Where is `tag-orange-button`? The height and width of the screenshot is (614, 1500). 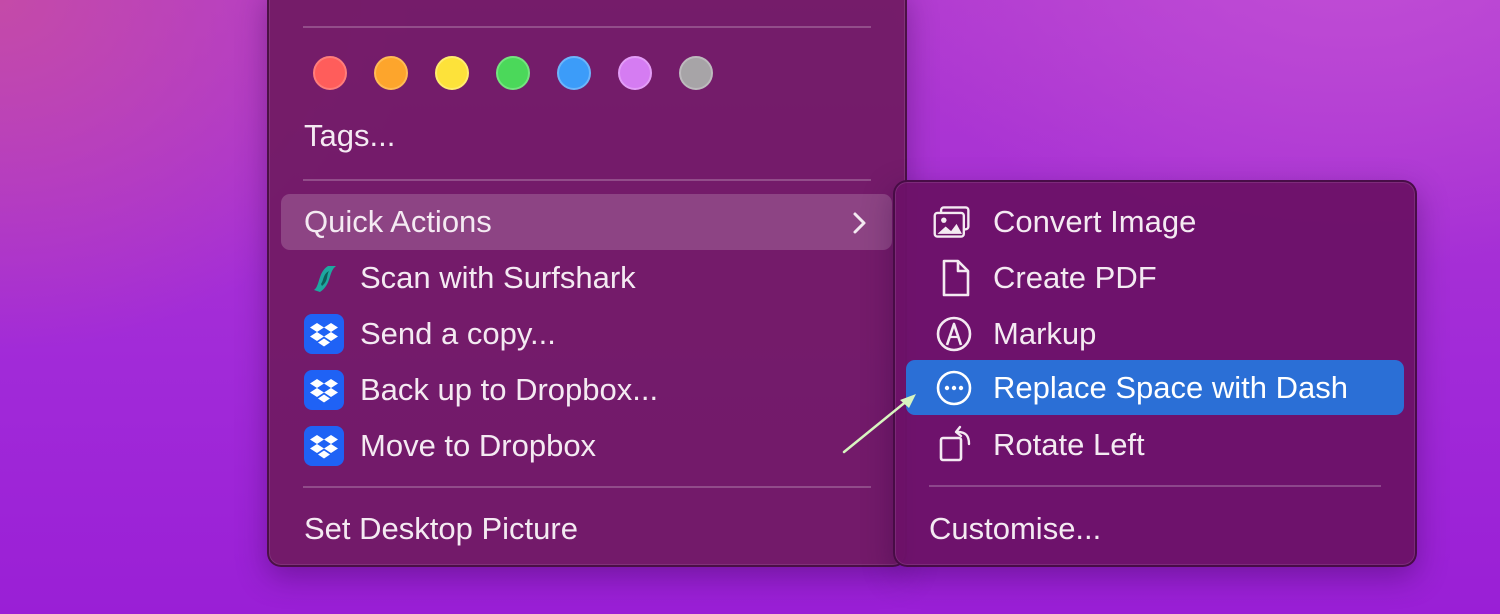 tag-orange-button is located at coordinates (391, 73).